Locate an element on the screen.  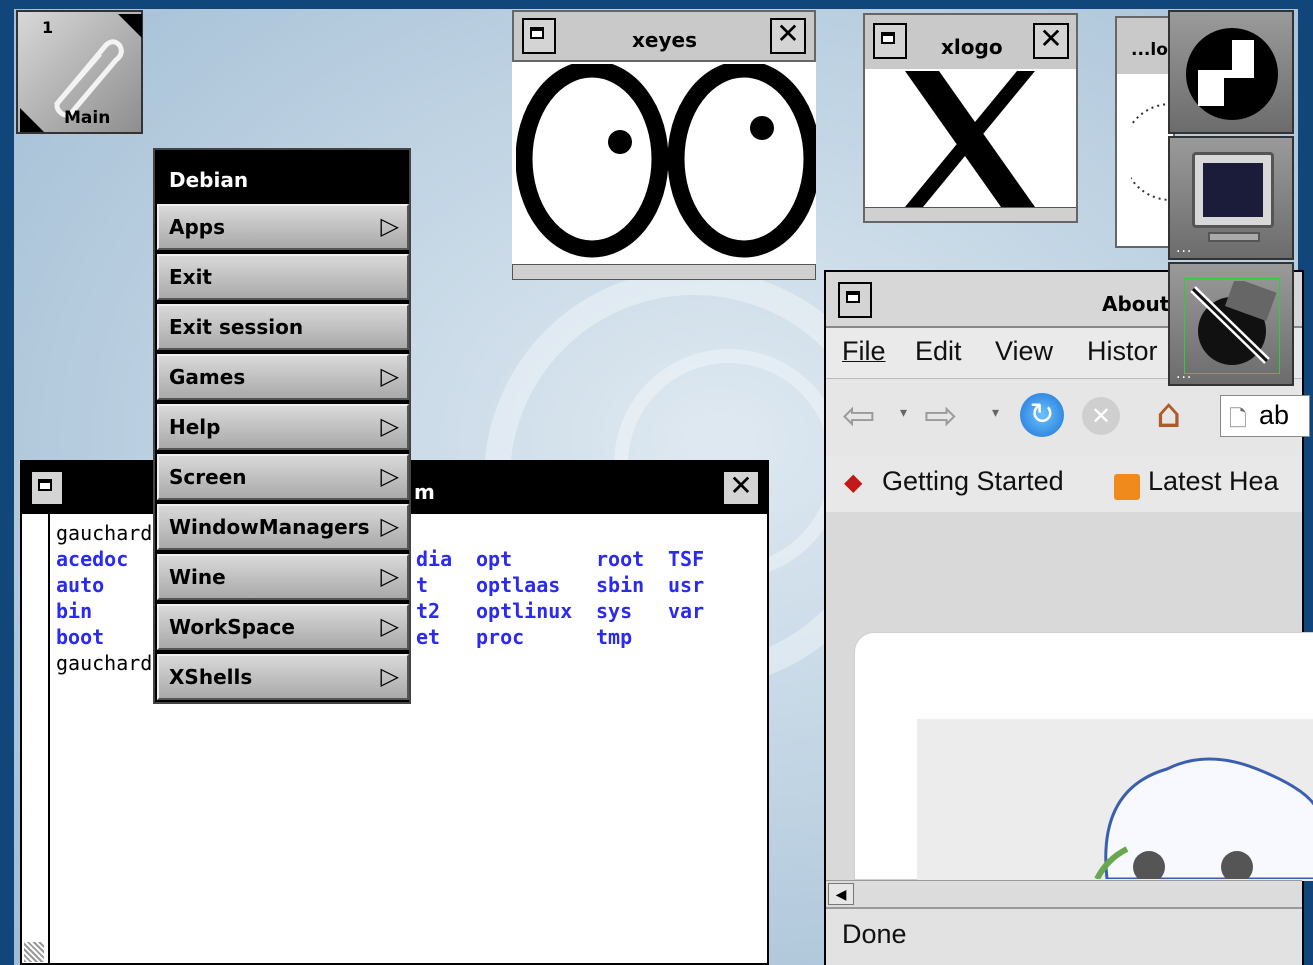
ls-entry: boot is located at coordinates (80, 637).